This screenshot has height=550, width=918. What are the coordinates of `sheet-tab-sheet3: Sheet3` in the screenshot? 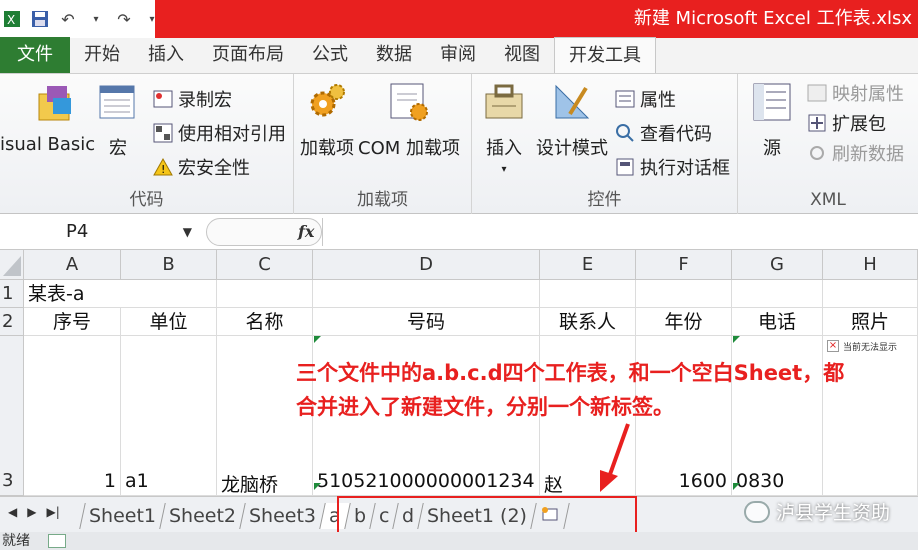 It's located at (282, 516).